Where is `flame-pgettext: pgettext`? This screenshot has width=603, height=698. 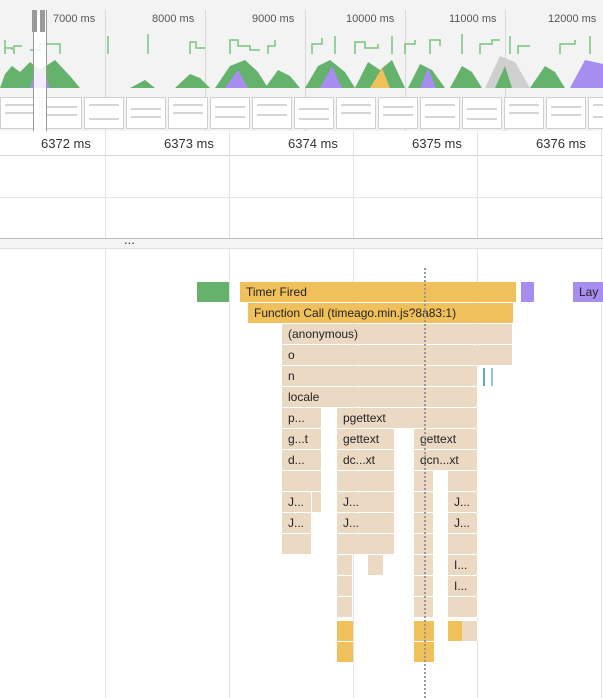 flame-pgettext: pgettext is located at coordinates (407, 418).